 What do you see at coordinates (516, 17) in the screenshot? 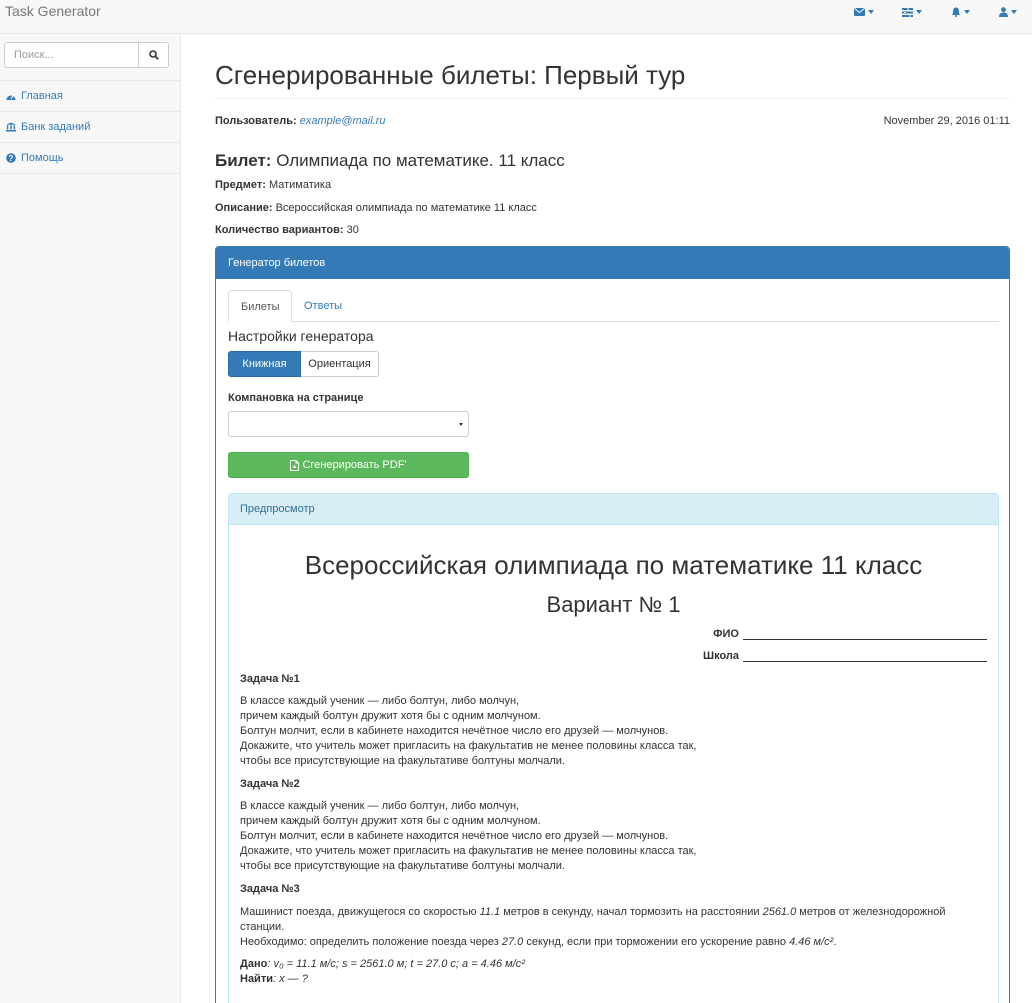
I see `top-navbar: Task Generator` at bounding box center [516, 17].